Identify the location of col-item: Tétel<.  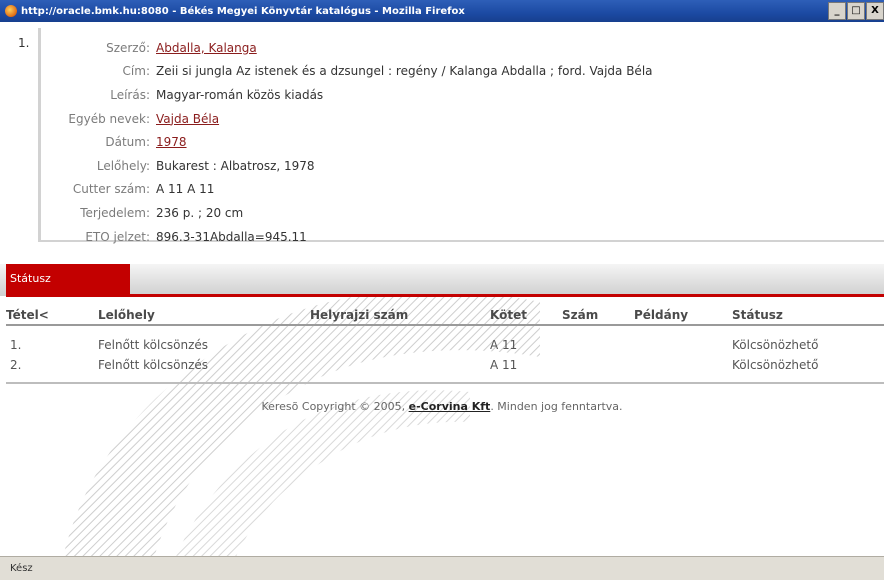
(27, 315).